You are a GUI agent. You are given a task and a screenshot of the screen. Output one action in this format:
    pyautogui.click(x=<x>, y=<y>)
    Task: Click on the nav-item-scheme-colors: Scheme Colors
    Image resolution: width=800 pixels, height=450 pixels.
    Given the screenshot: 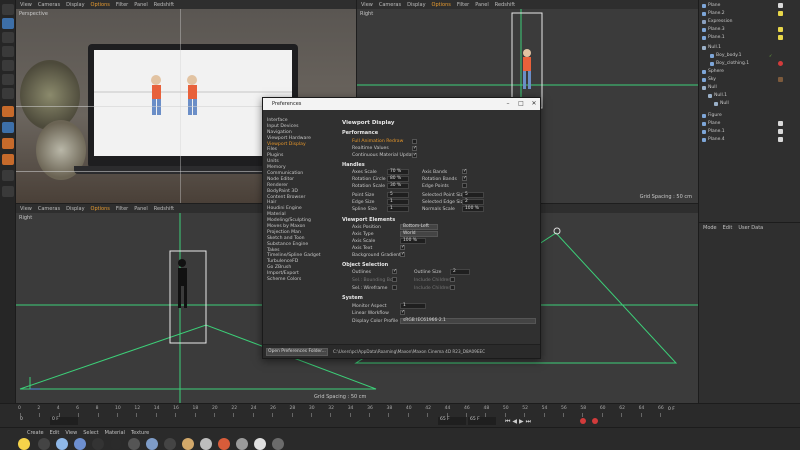 What is the action you would take?
    pyautogui.click(x=302, y=280)
    